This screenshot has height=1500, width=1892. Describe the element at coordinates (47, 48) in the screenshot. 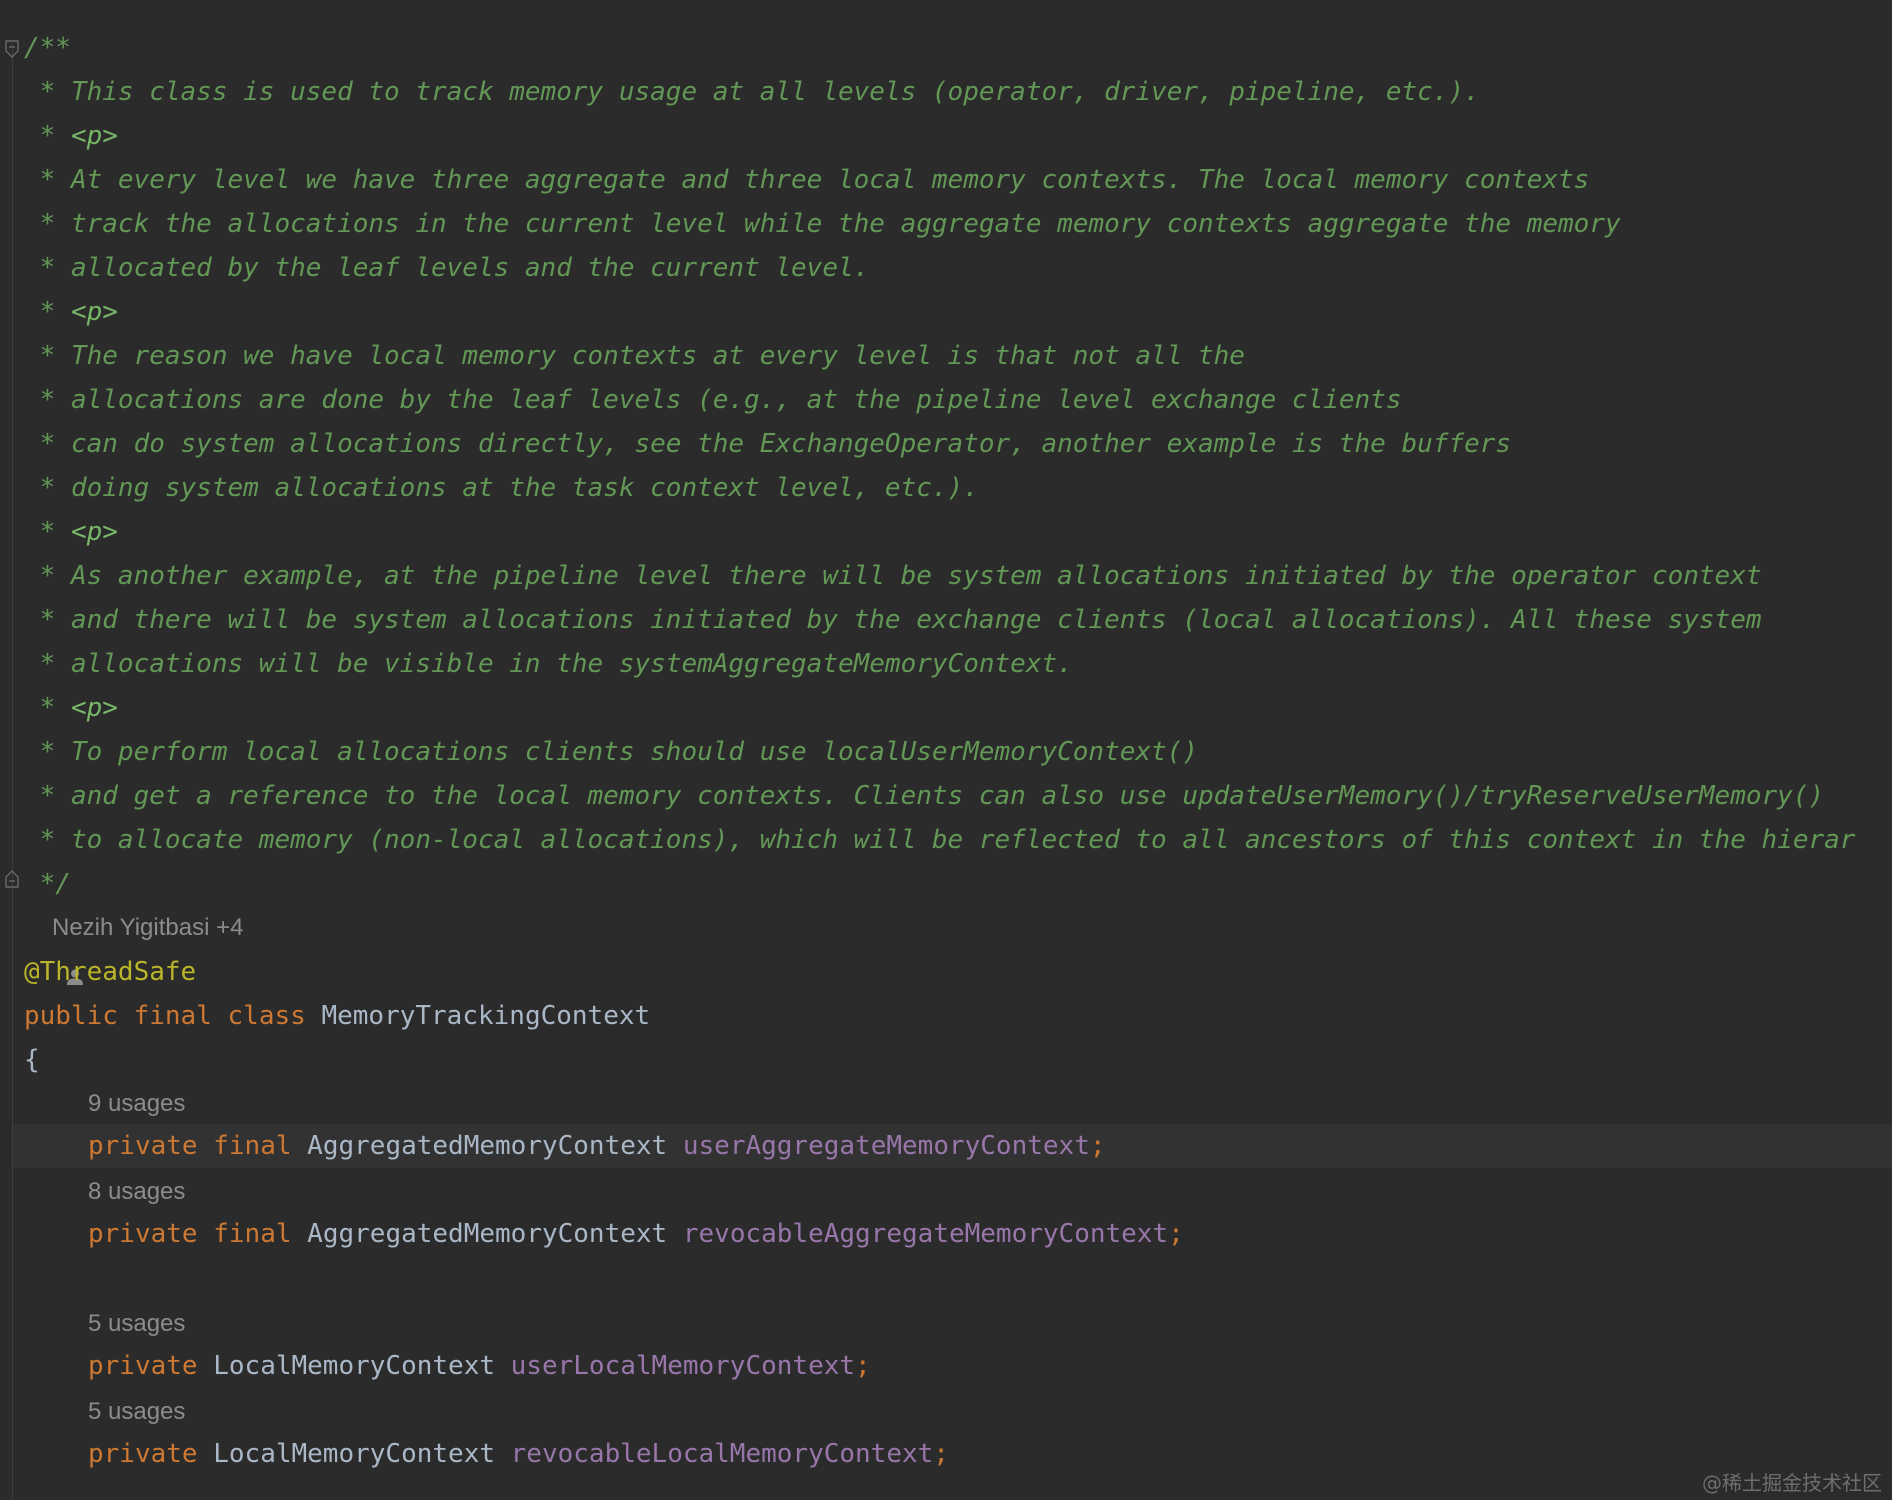

I see `doc-comment-line: /**` at that location.